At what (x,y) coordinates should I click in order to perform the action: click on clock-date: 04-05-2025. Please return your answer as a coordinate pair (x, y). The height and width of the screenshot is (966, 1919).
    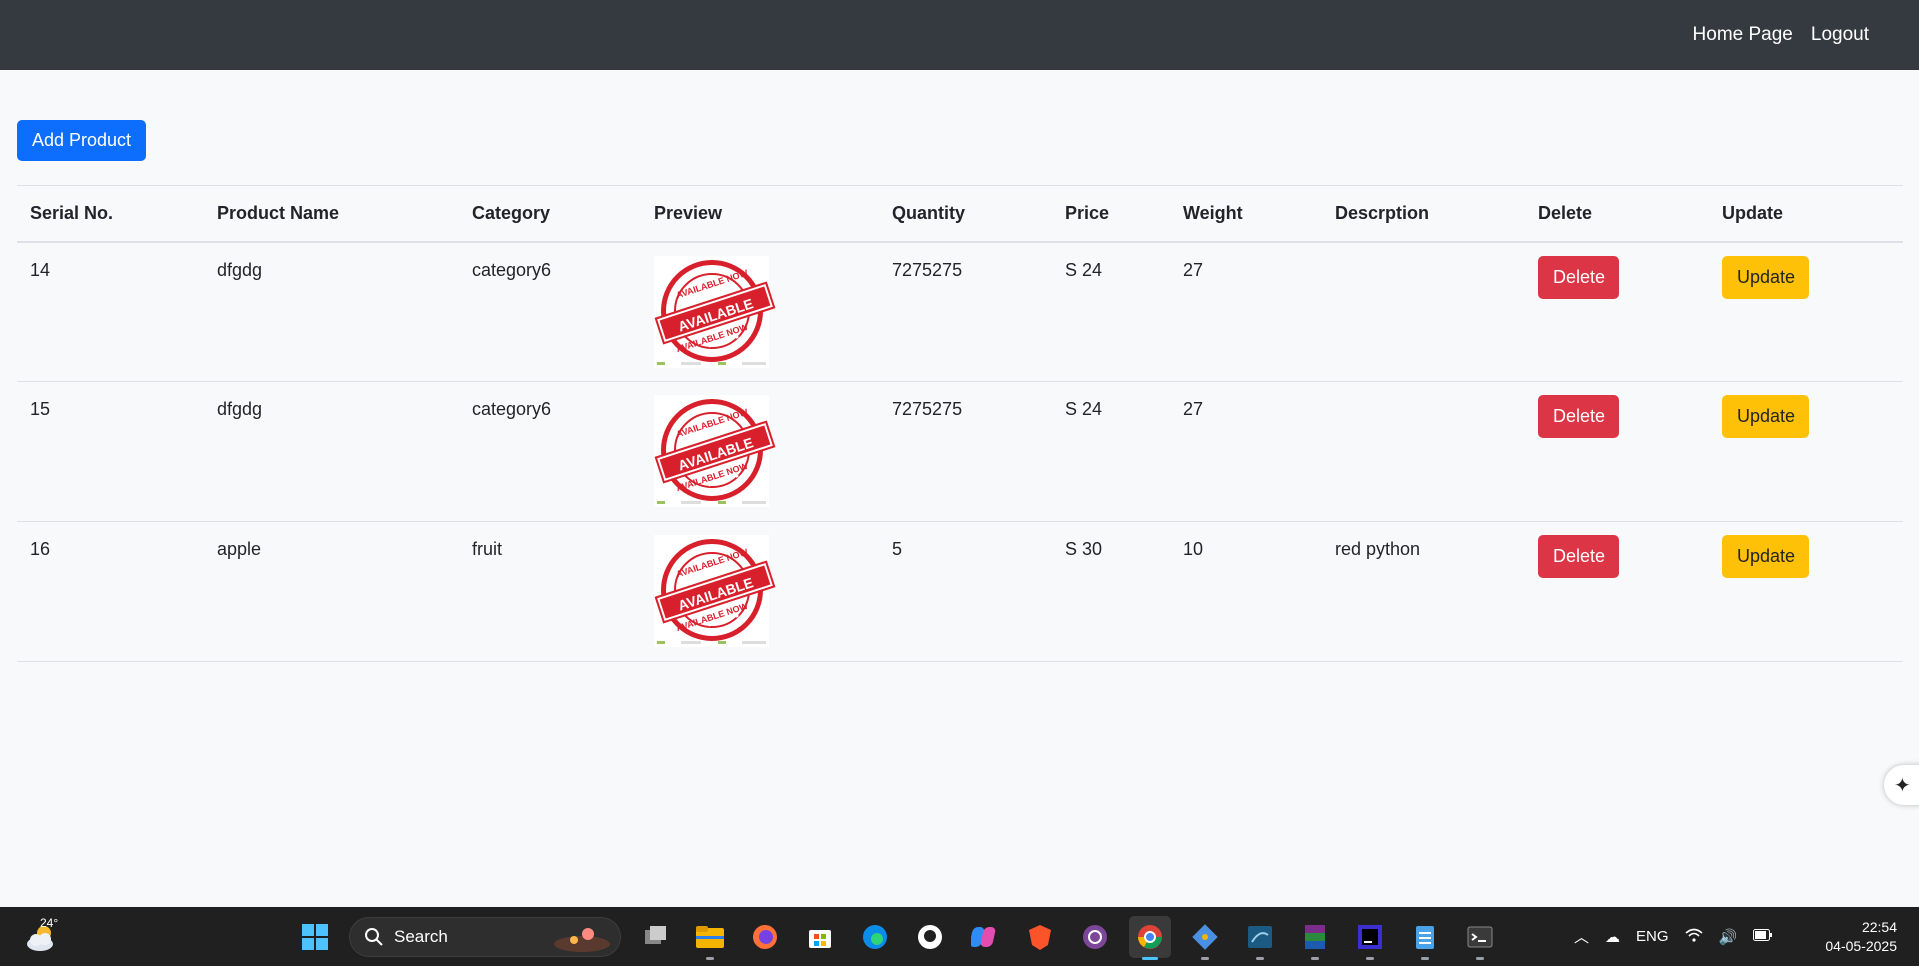
    Looking at the image, I should click on (1861, 946).